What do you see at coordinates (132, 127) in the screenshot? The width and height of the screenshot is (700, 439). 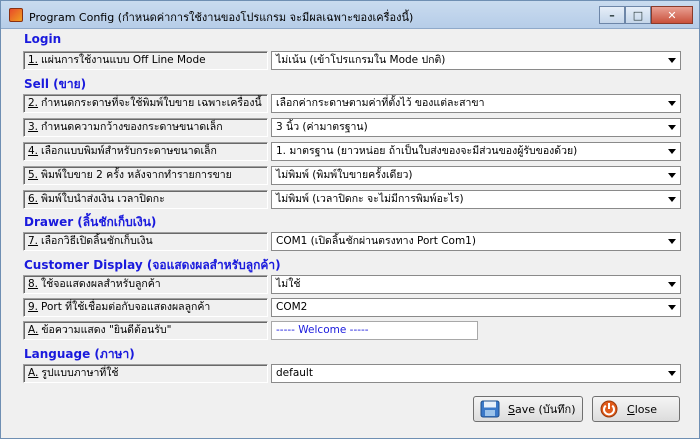 I see `row-label-text: กำหนดความกว้างของกระดาษขนาดเล็ก` at bounding box center [132, 127].